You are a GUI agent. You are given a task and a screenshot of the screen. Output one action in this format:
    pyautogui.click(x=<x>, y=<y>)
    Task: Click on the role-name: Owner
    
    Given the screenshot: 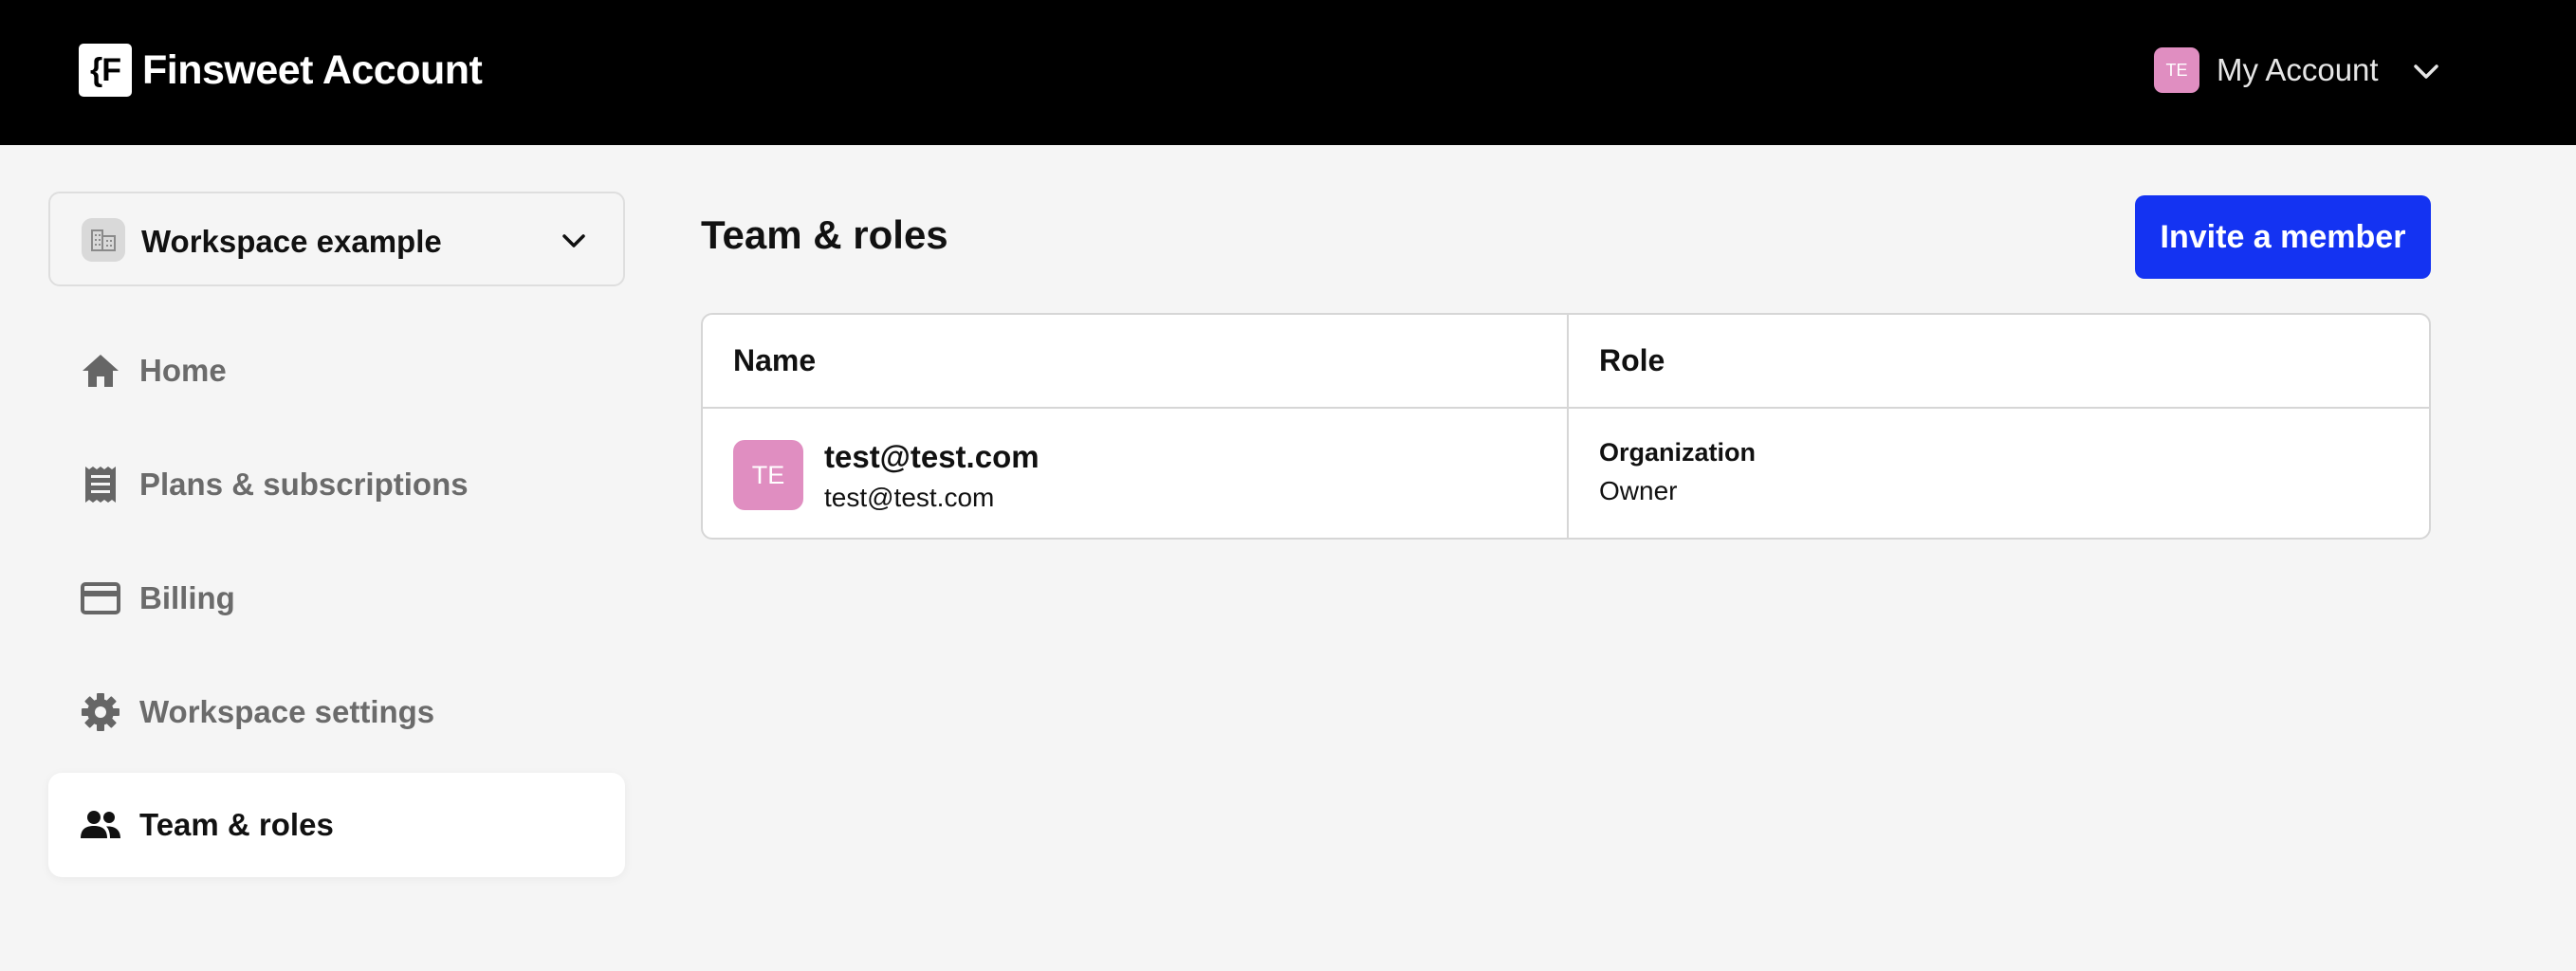 What is the action you would take?
    pyautogui.click(x=1638, y=490)
    